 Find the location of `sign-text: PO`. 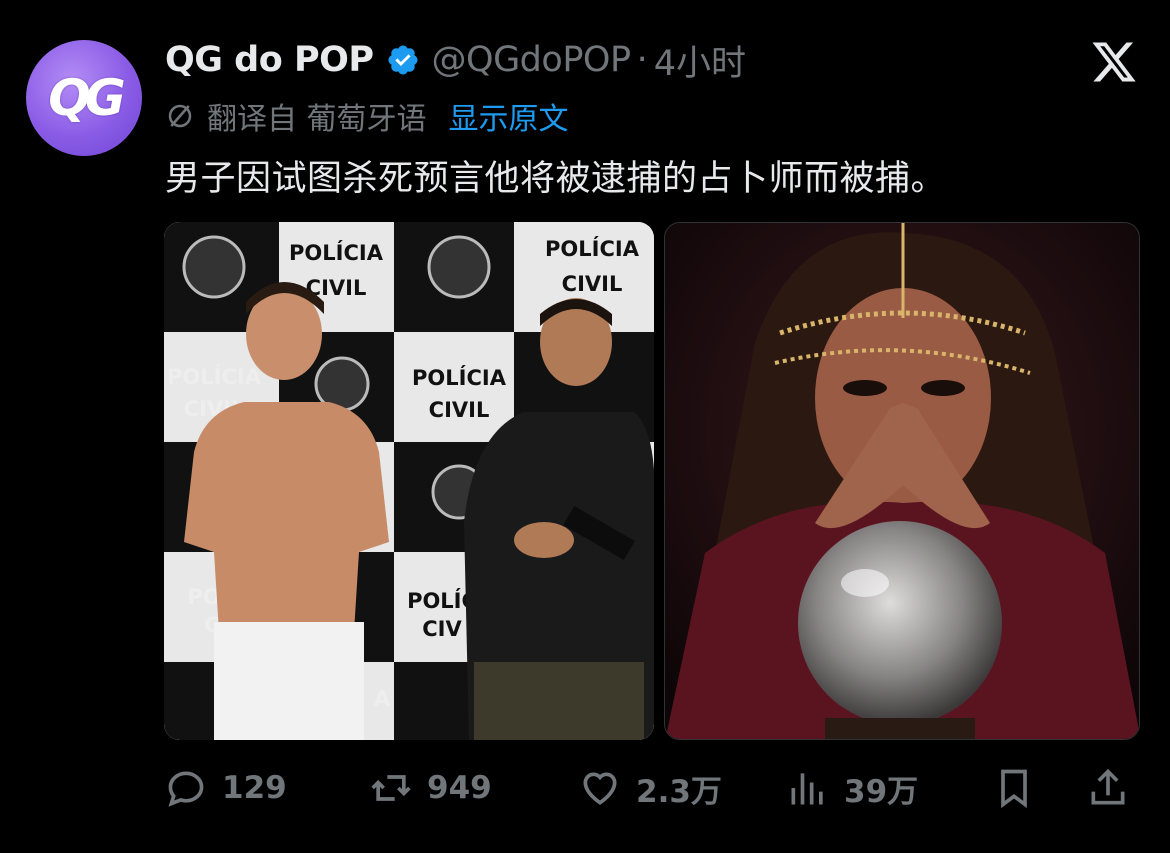

sign-text: PO is located at coordinates (203, 597).